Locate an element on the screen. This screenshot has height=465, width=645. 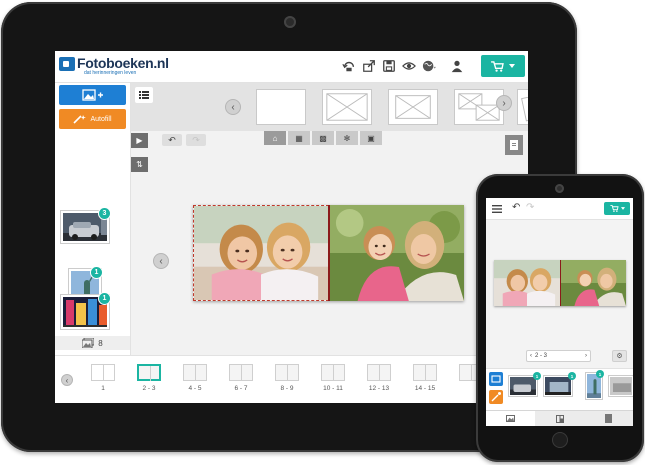
document-icon is located at coordinates (514, 145).